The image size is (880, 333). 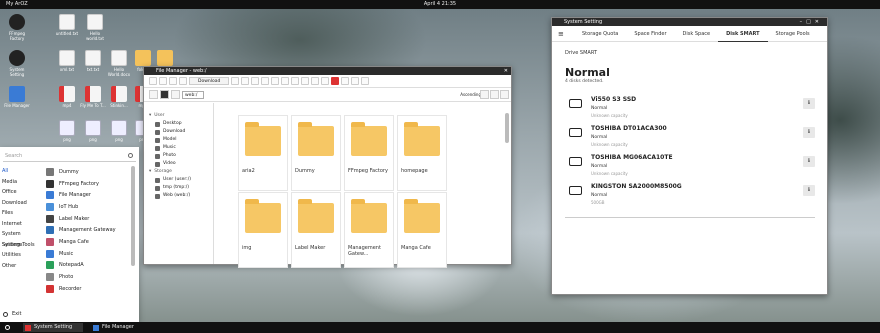 What do you see at coordinates (563, 34) in the screenshot?
I see `hamburger-icon: ≡` at bounding box center [563, 34].